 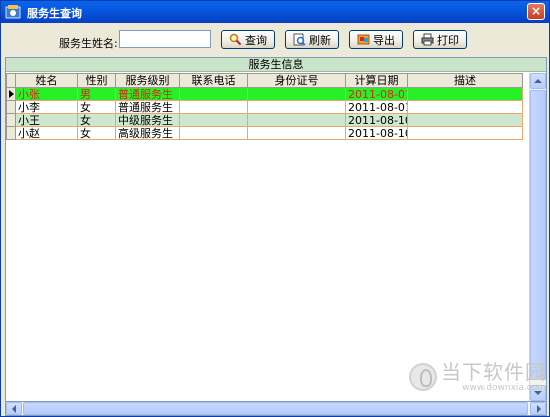 I want to click on query-button-label: 查询, so click(x=256, y=40).